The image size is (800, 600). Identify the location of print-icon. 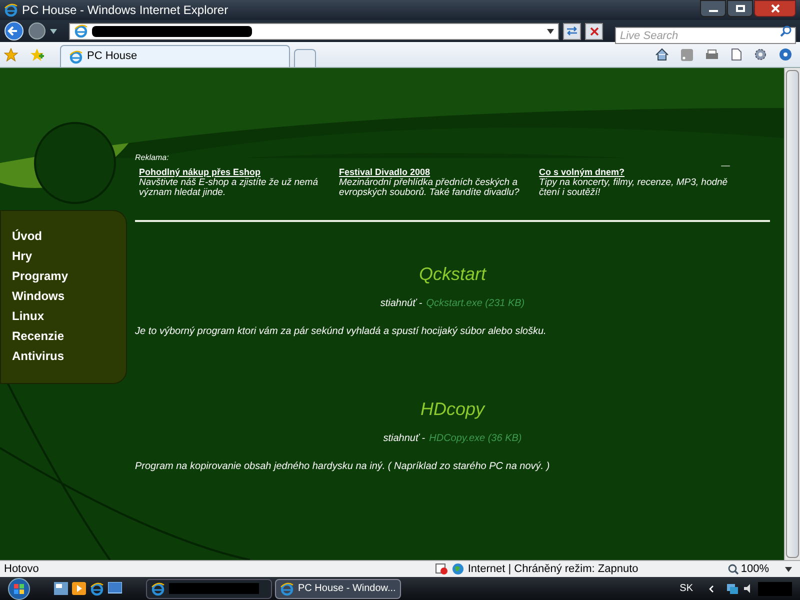
(712, 54).